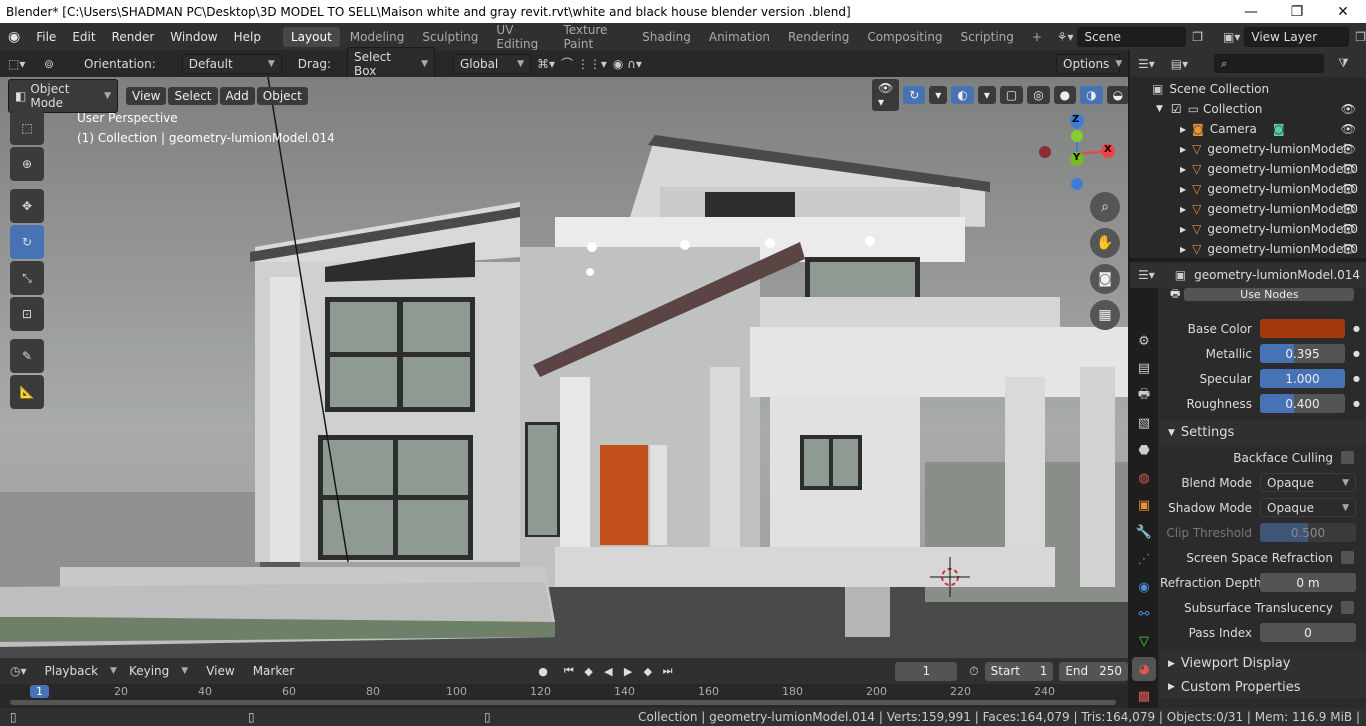  I want to click on solid-shading-icon: ●, so click(1065, 95).